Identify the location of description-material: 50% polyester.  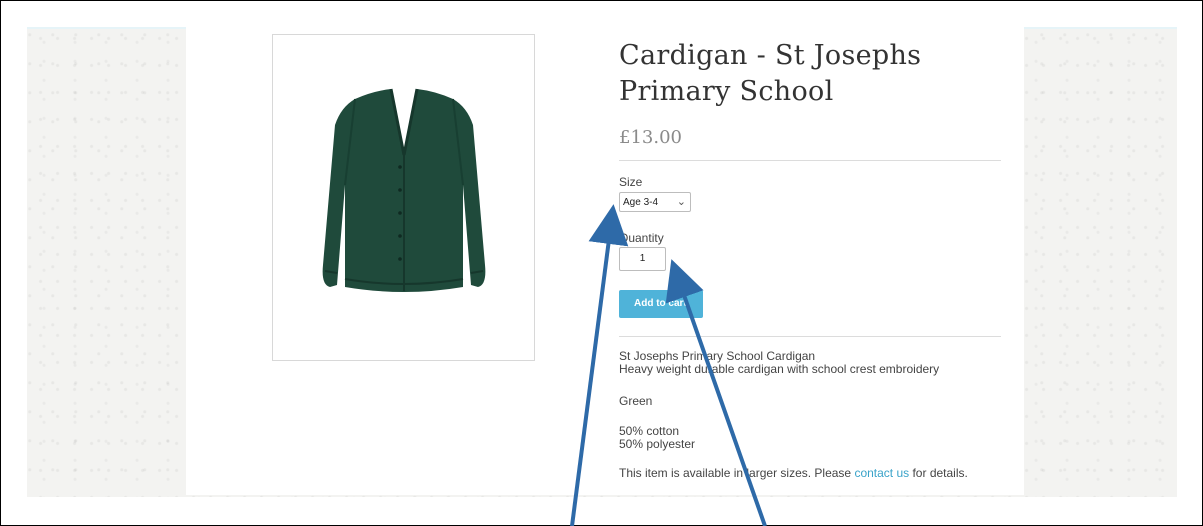
(657, 444).